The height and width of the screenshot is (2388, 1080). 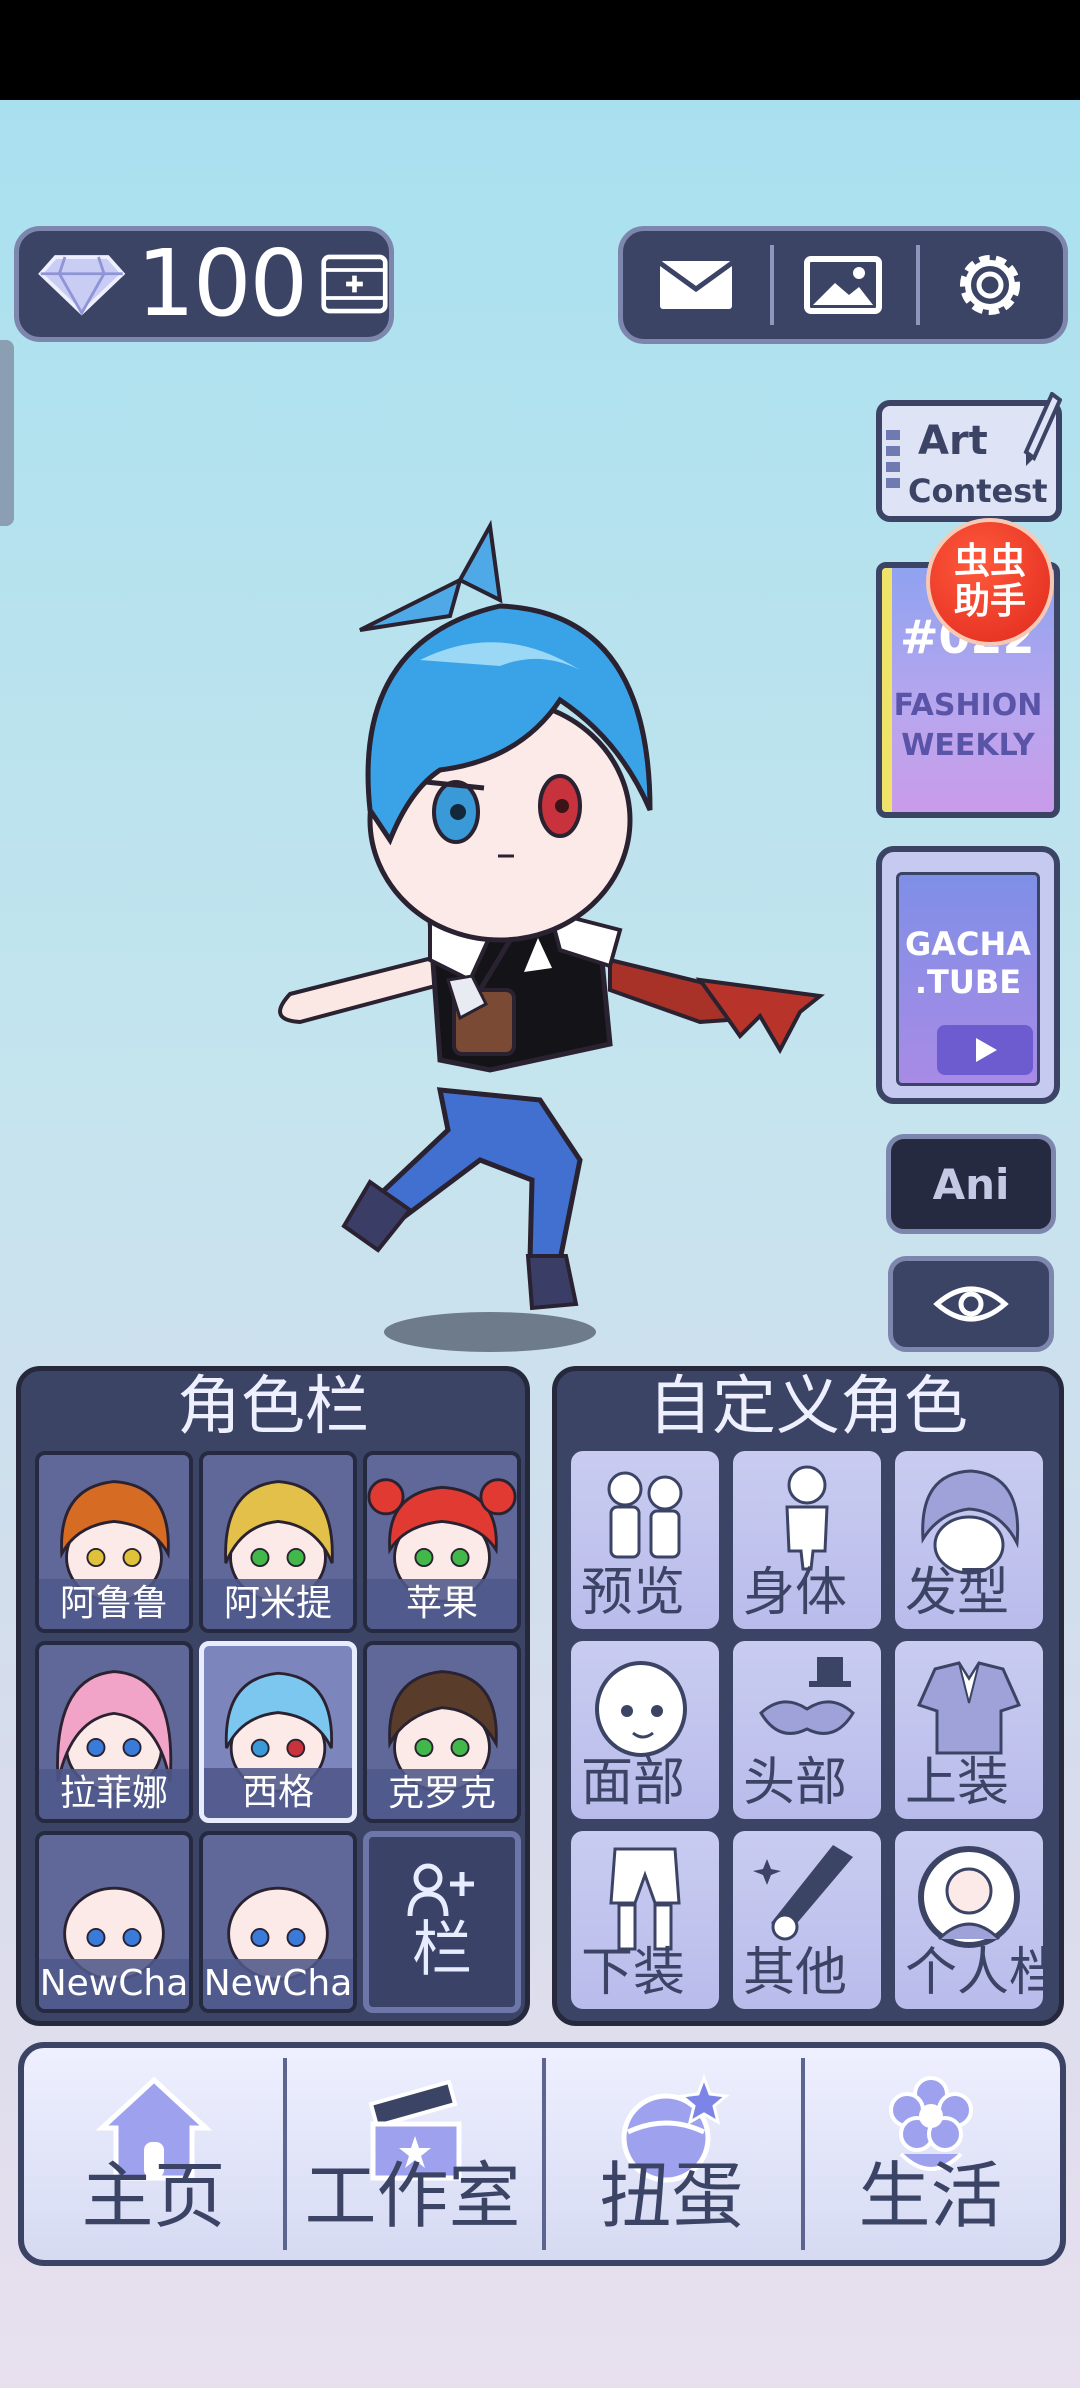 What do you see at coordinates (969, 1540) in the screenshot?
I see `customize-hair-button: 发型` at bounding box center [969, 1540].